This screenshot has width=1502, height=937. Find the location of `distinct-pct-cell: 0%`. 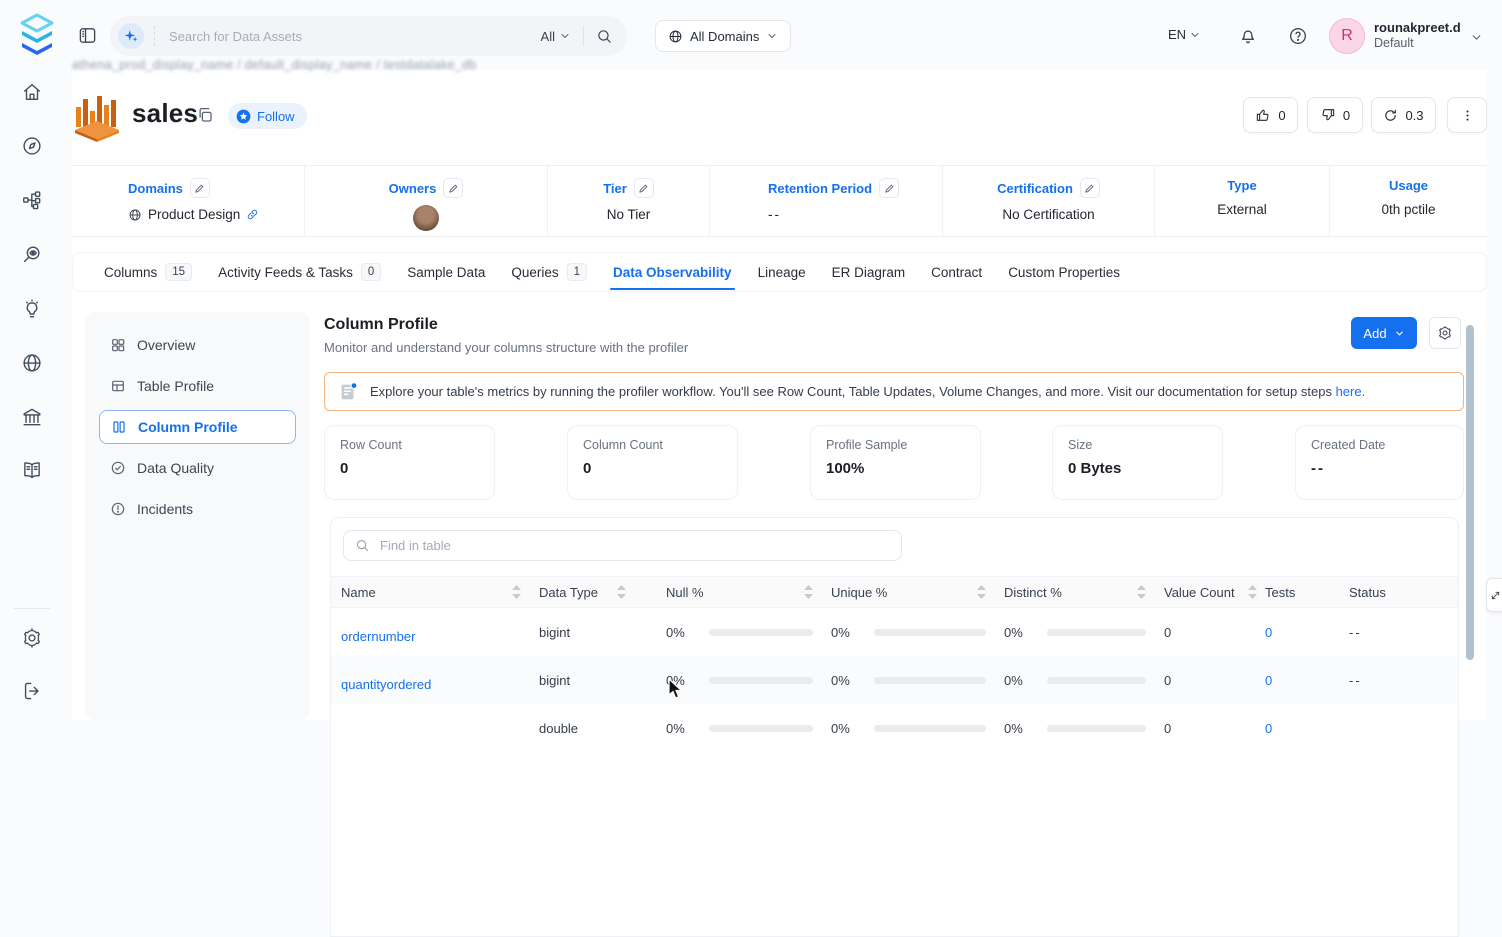

distinct-pct-cell: 0% is located at coordinates (1084, 680).